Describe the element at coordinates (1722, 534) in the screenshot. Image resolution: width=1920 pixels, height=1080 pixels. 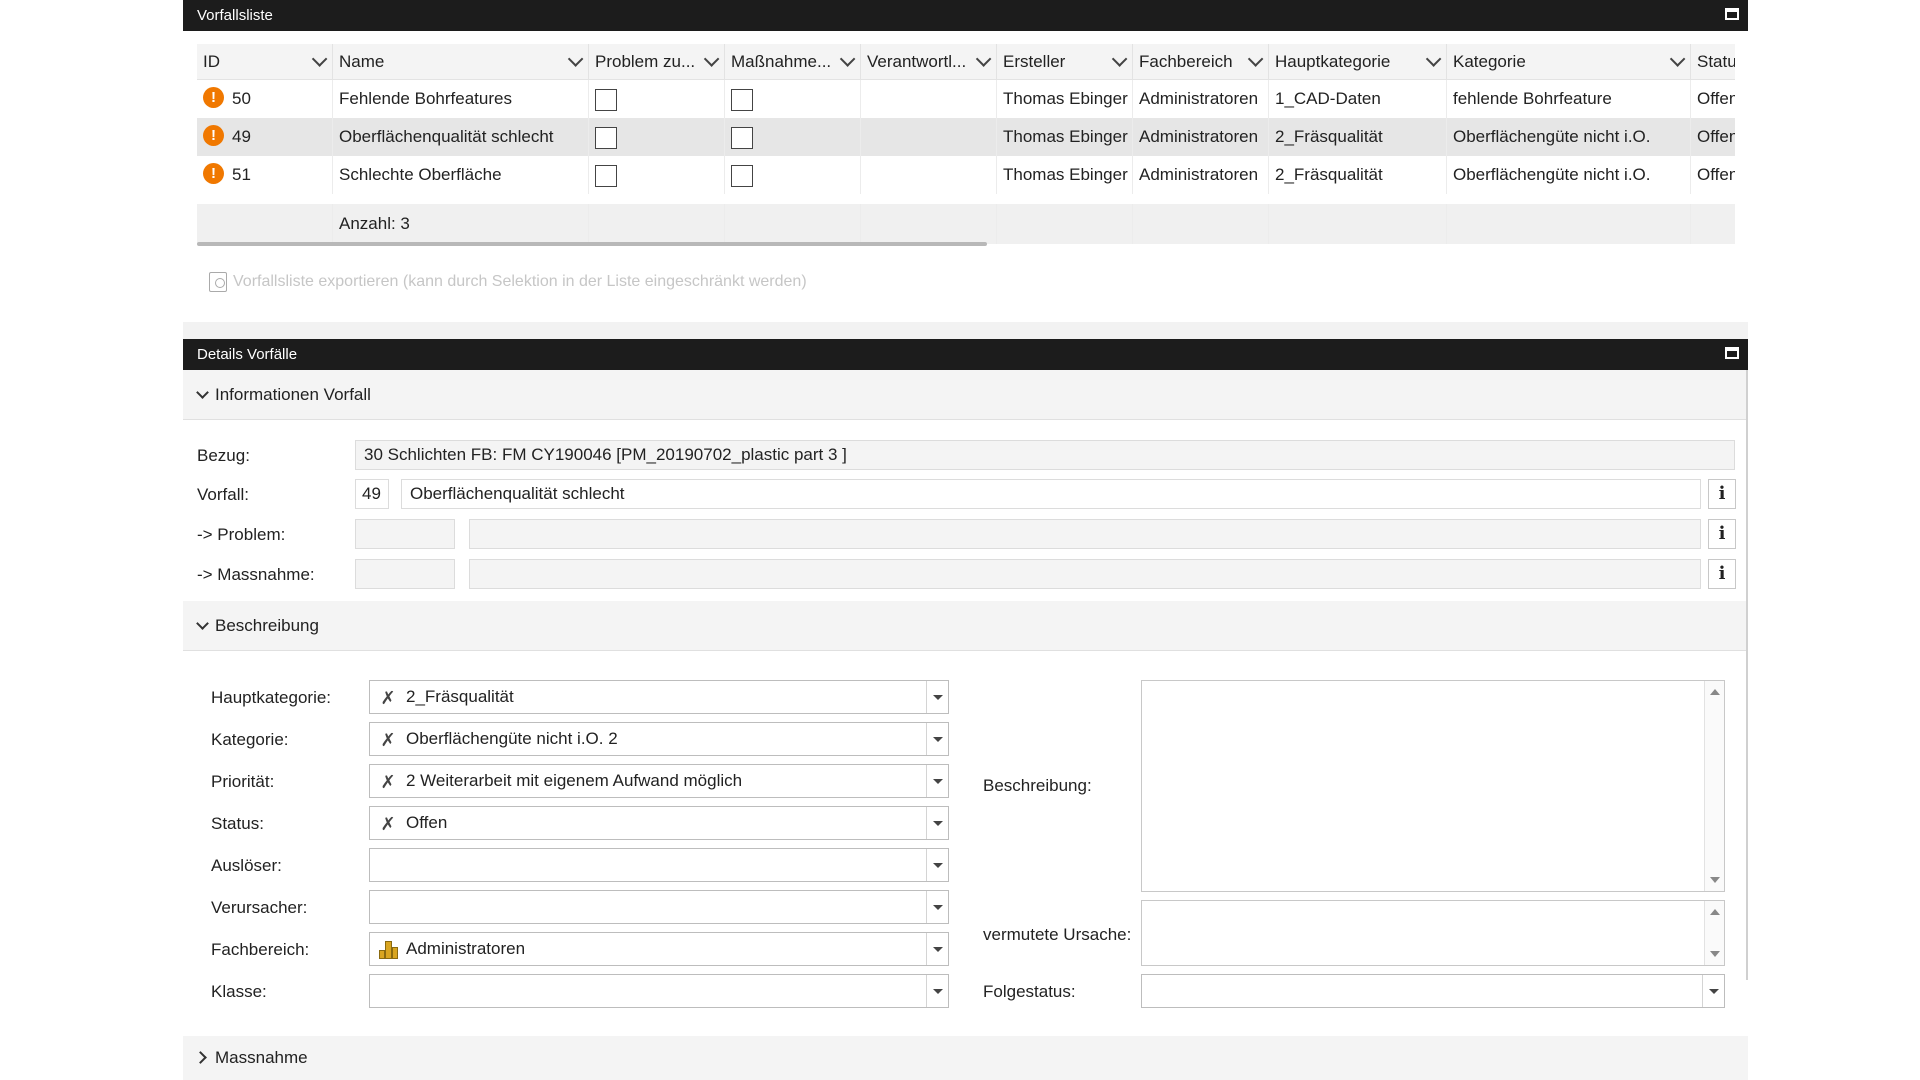
I see `problem-info-button: i` at that location.